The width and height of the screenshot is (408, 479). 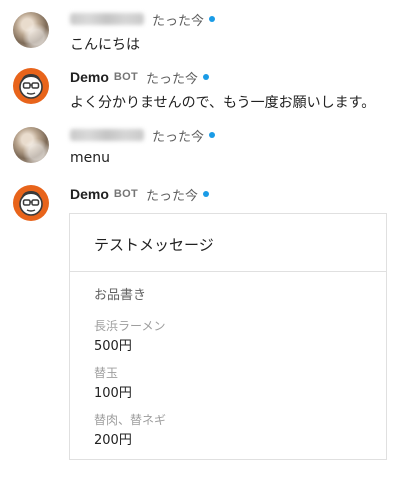 I want to click on message-text: こんにちは, so click(x=105, y=45).